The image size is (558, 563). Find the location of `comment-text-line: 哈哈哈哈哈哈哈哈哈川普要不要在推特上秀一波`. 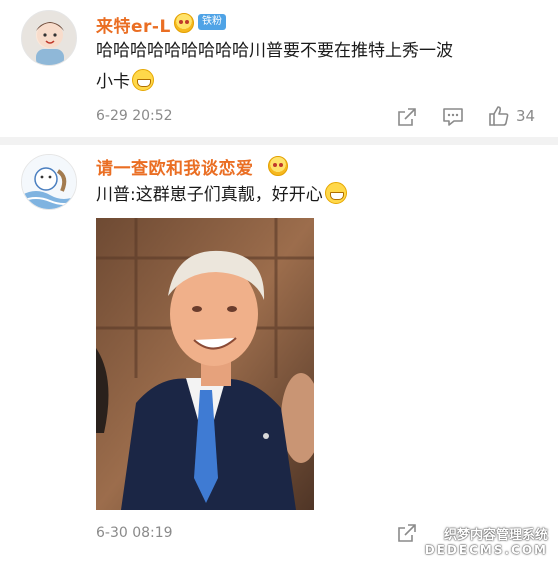

comment-text-line: 哈哈哈哈哈哈哈哈哈川普要不要在推特上秀一波 is located at coordinates (274, 51).